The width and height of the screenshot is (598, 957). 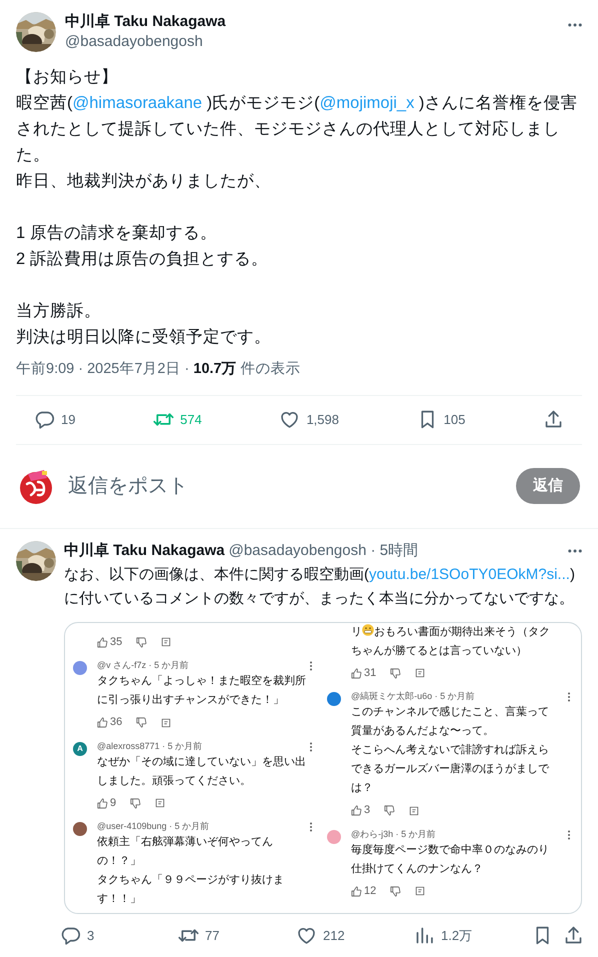 What do you see at coordinates (80, 749) in the screenshot?
I see `avatar-icon: A` at bounding box center [80, 749].